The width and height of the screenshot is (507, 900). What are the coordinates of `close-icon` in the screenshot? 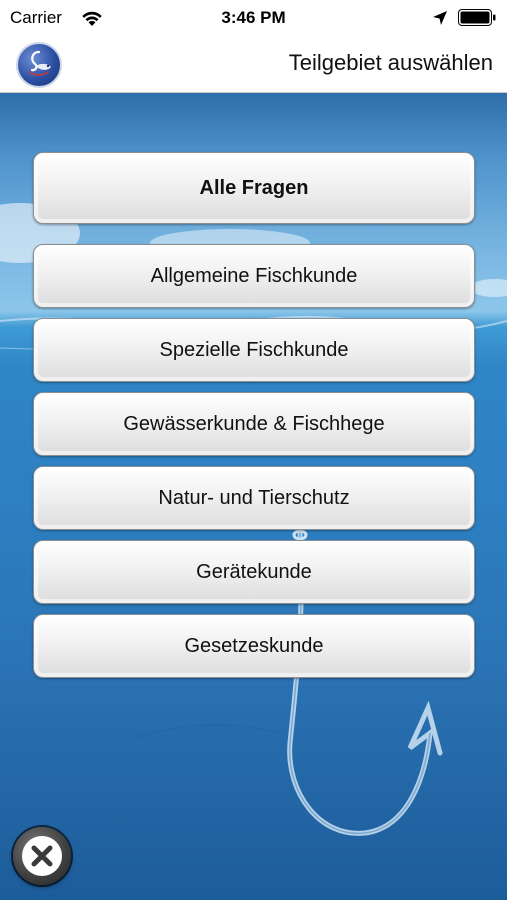 It's located at (42, 856).